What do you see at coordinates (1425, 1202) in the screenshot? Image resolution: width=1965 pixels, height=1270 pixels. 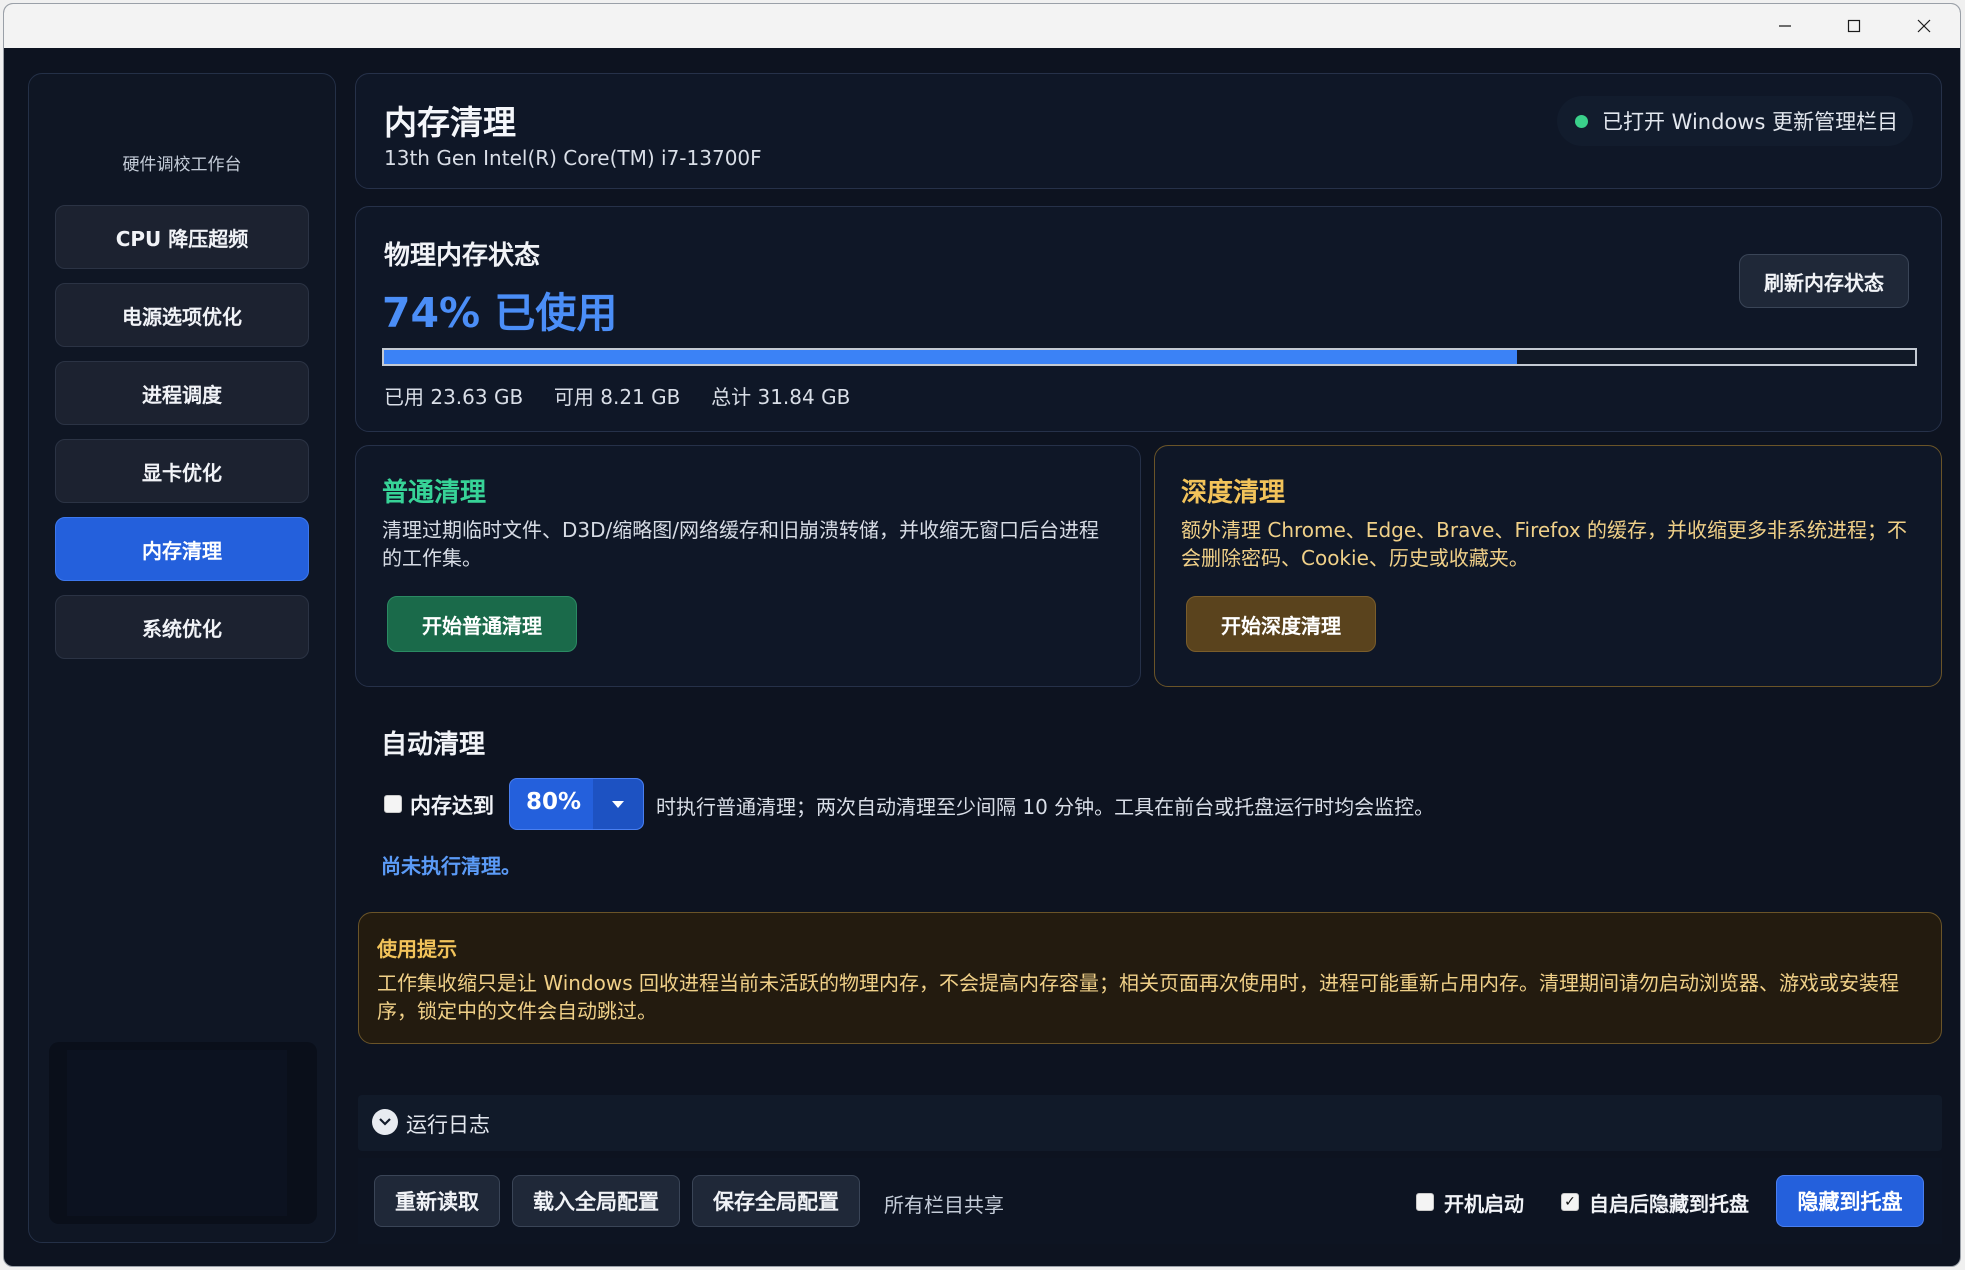 I see `autostart-checkbox` at bounding box center [1425, 1202].